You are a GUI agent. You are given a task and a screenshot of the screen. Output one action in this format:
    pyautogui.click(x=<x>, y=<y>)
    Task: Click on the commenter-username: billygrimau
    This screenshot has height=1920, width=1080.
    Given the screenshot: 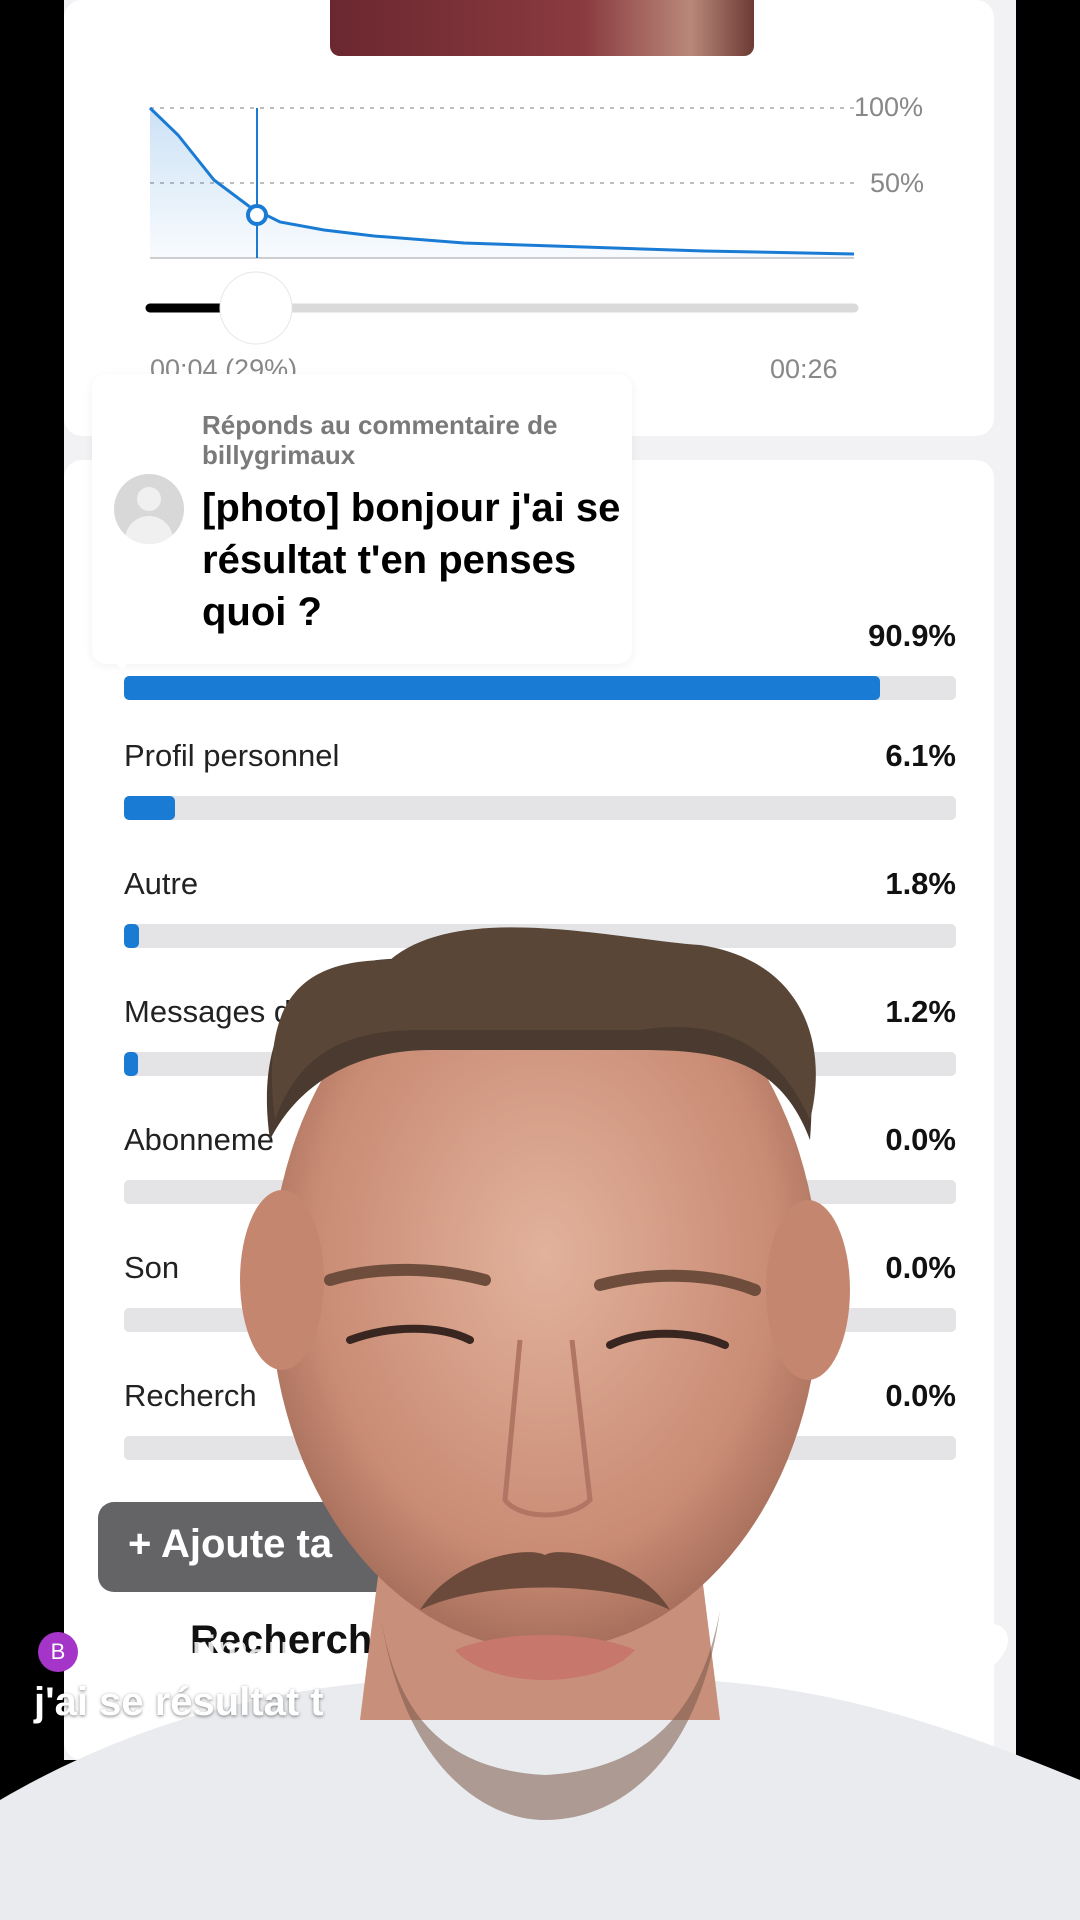 What is the action you would take?
    pyautogui.click(x=194, y=1649)
    